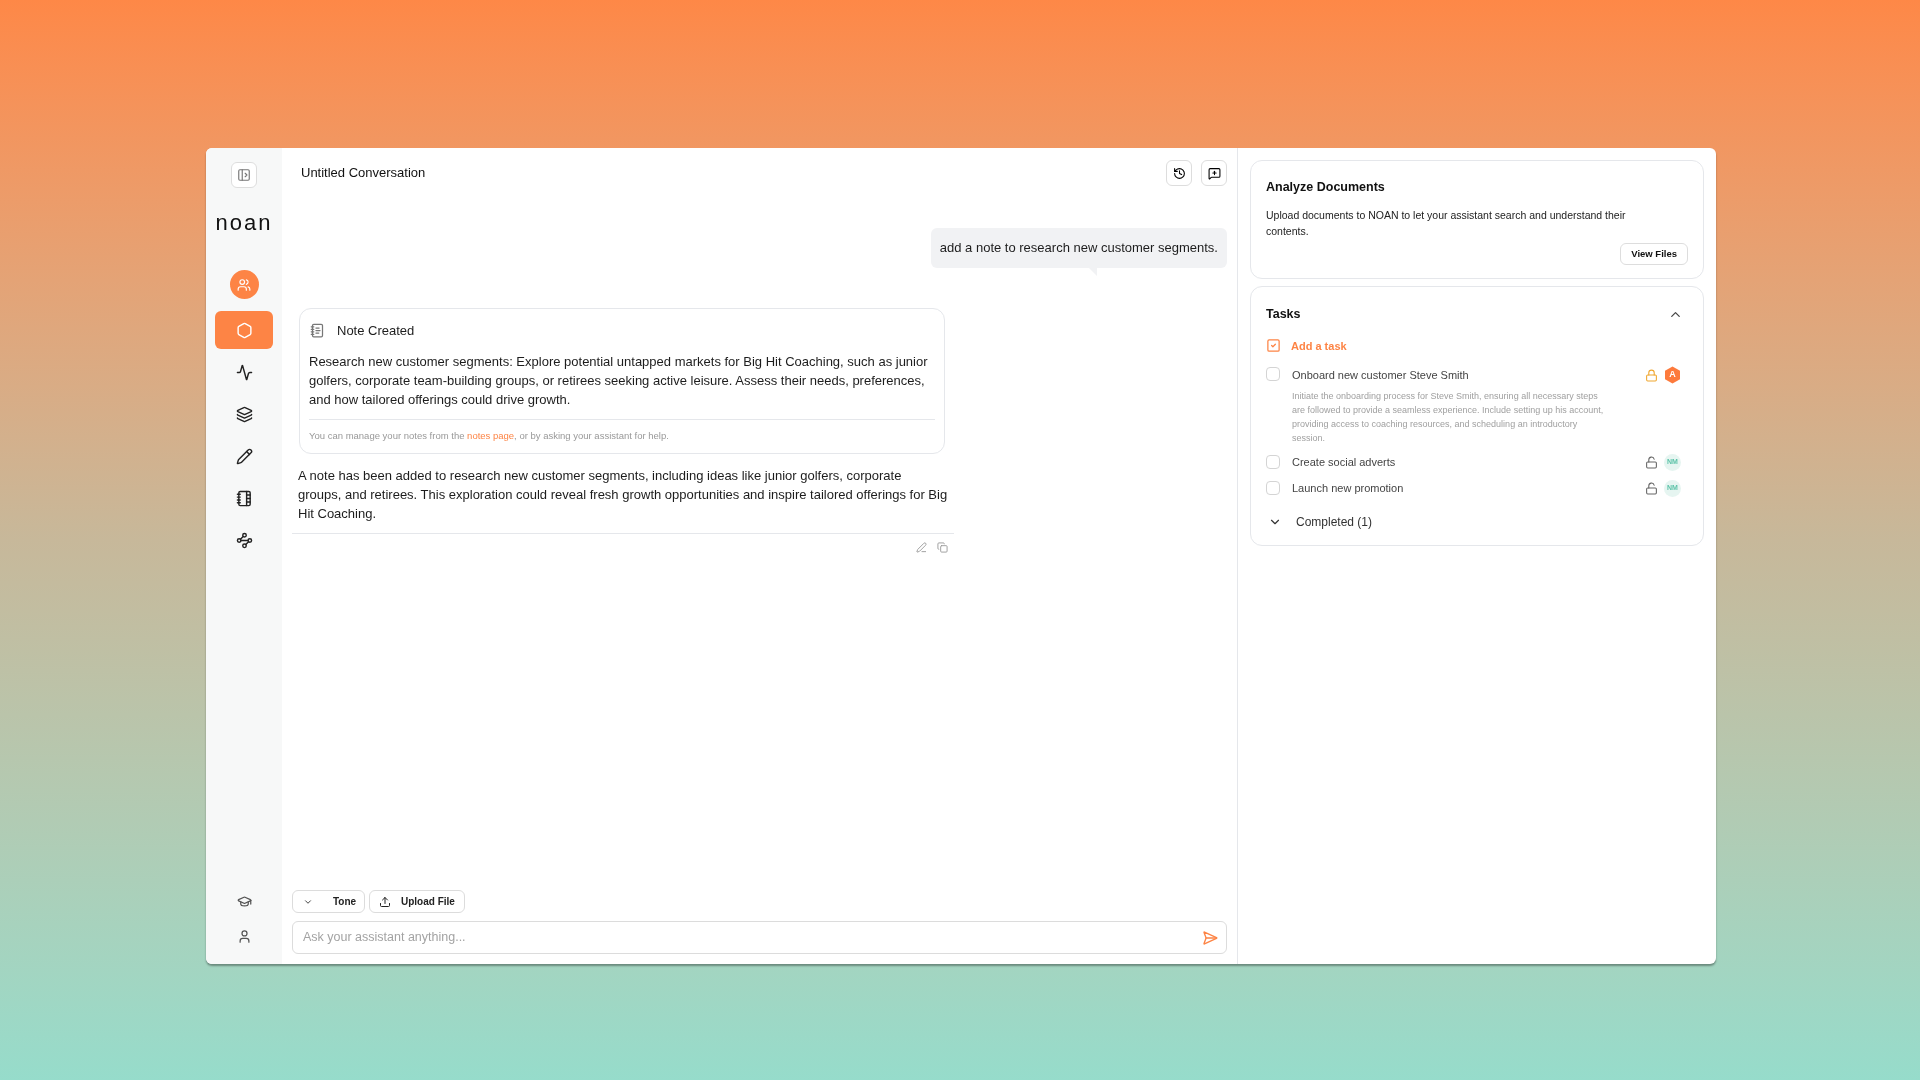  What do you see at coordinates (1654, 253) in the screenshot?
I see `view-files-button: View Files` at bounding box center [1654, 253].